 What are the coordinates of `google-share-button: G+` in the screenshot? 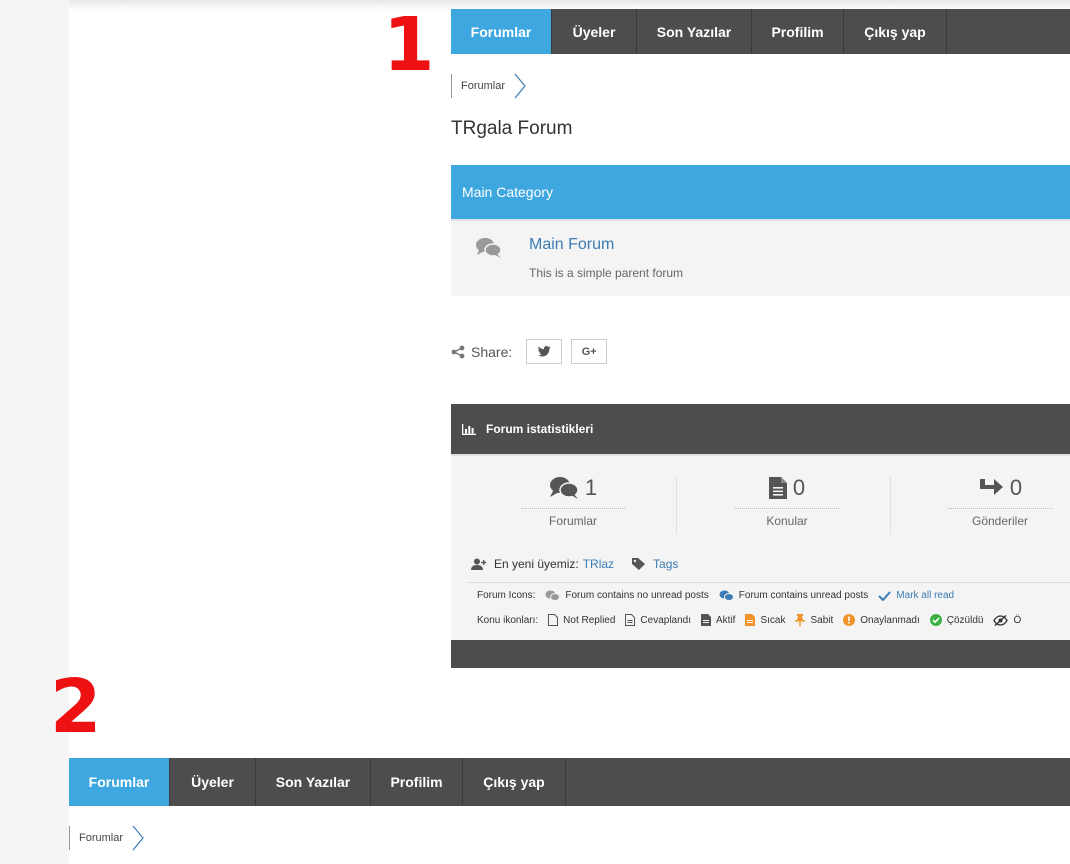 It's located at (589, 351).